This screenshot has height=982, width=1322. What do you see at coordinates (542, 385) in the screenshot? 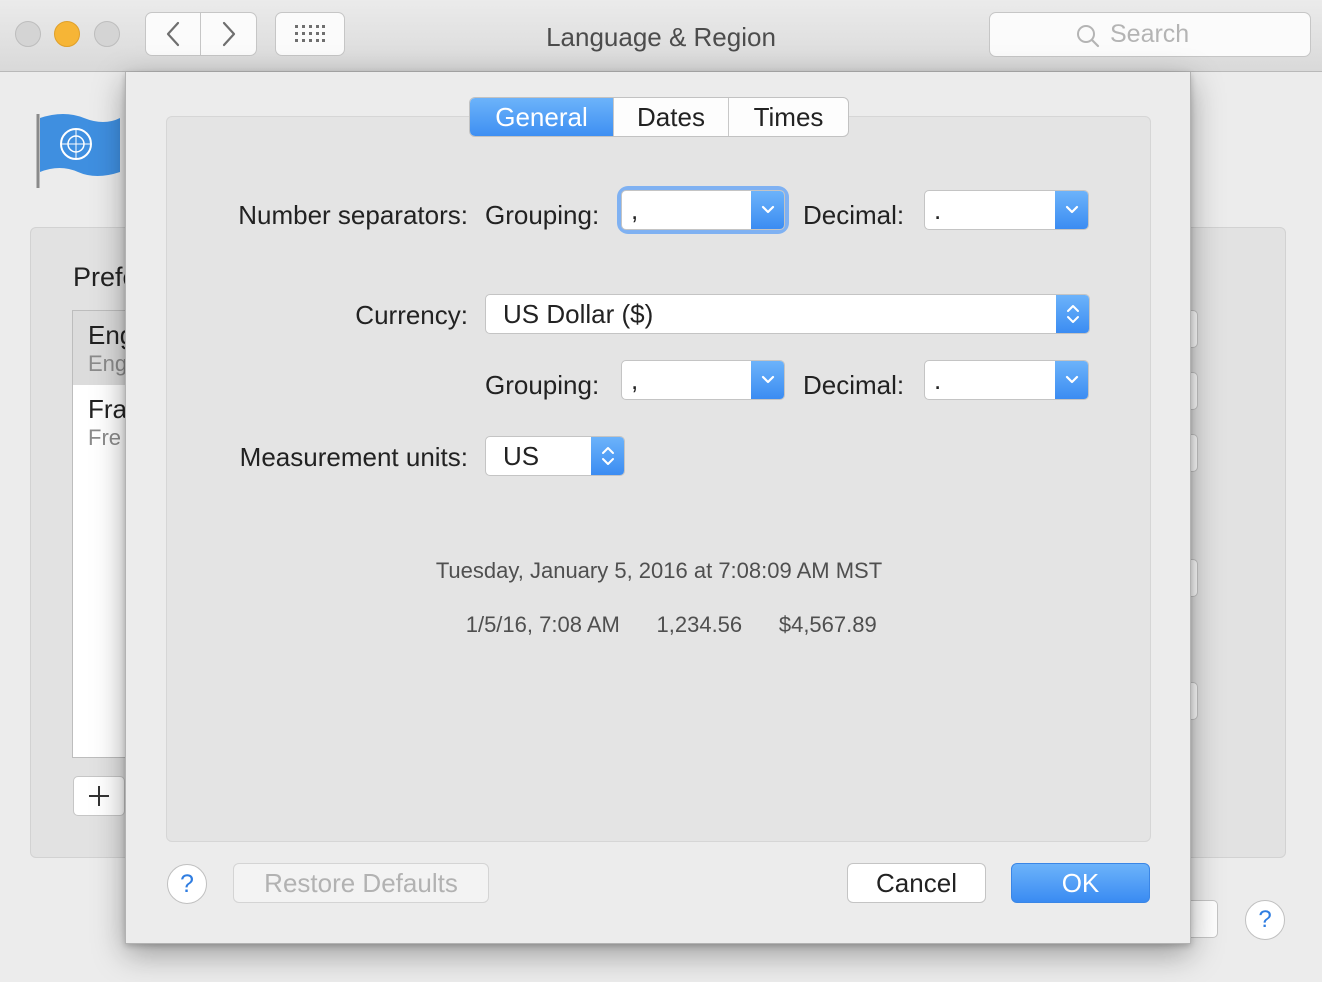
I see `currency-grouping-label: Grouping:` at bounding box center [542, 385].